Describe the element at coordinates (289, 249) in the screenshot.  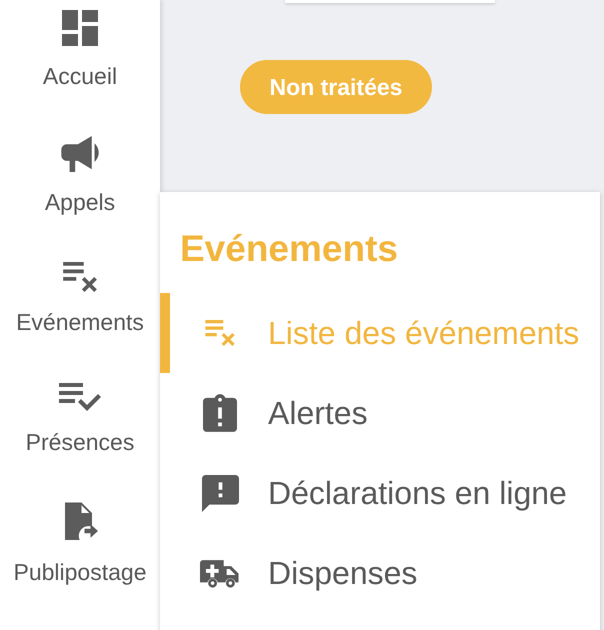
I see `submenu-title: Evénements` at that location.